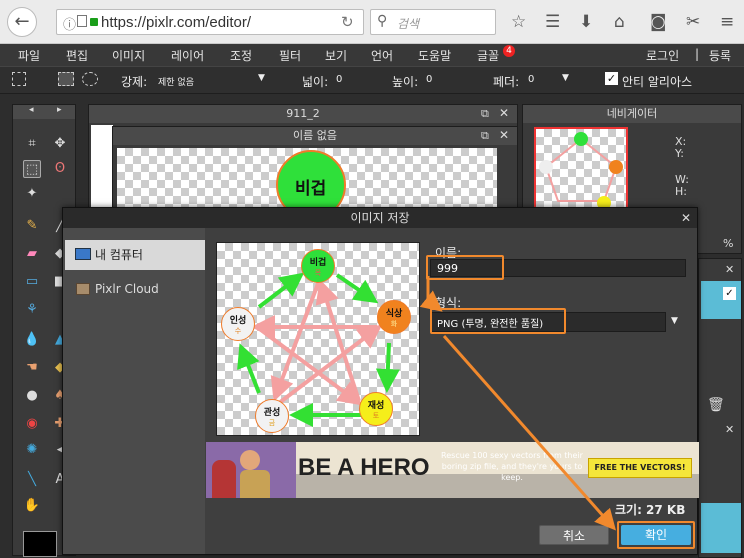 The width and height of the screenshot is (744, 558). What do you see at coordinates (611, 78) in the screenshot?
I see `antialias-checkbox: ✓` at bounding box center [611, 78].